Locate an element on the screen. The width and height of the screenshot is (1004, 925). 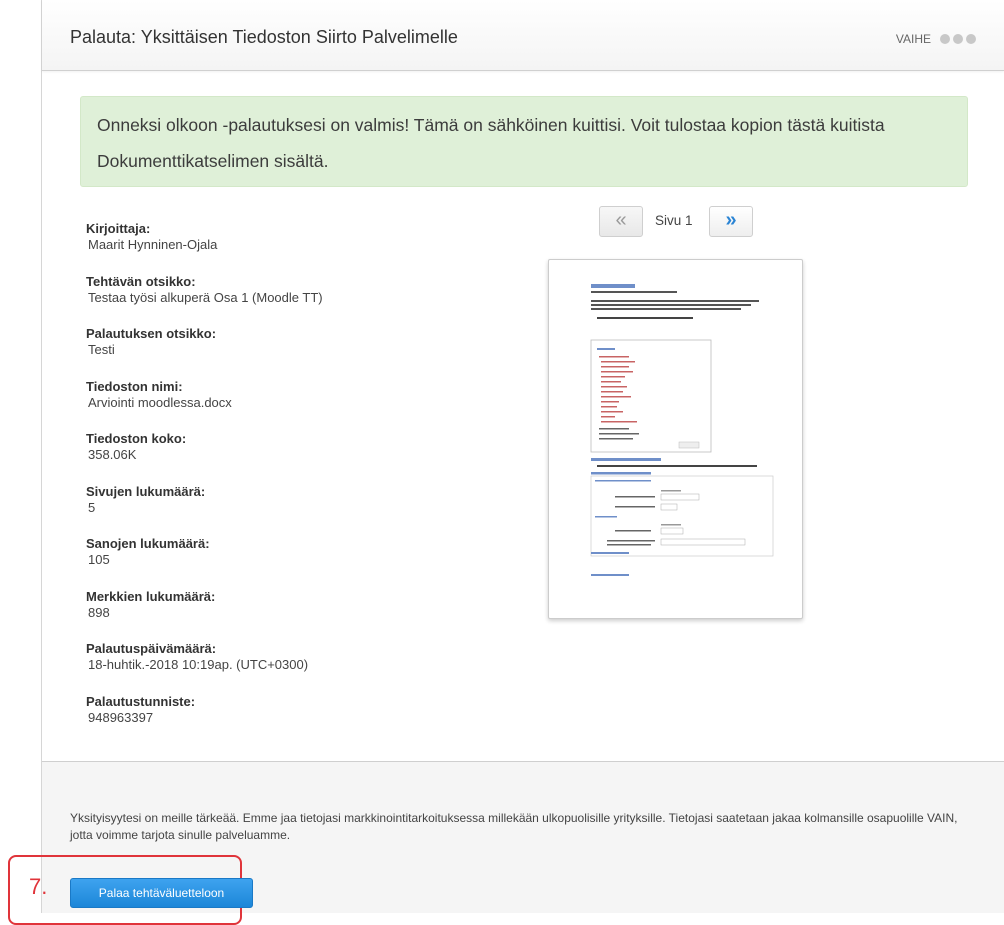
detail-value: 898 is located at coordinates (99, 612).